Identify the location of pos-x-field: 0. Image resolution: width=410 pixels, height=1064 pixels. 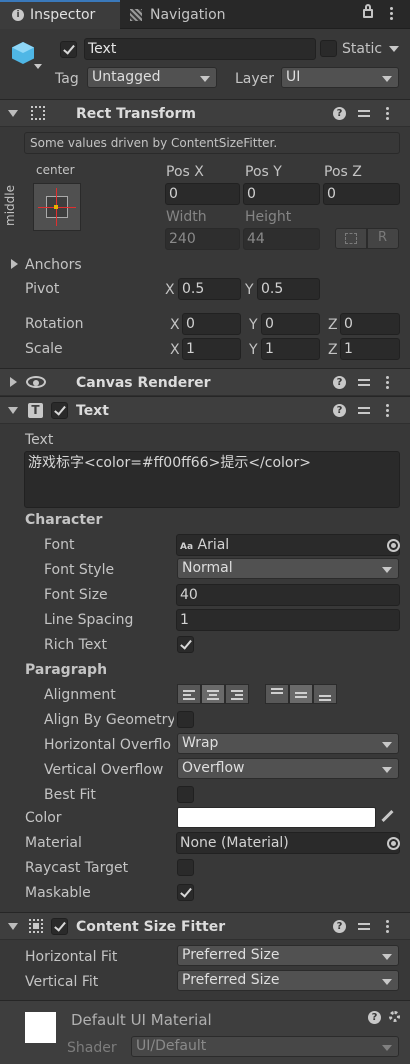
(202, 194).